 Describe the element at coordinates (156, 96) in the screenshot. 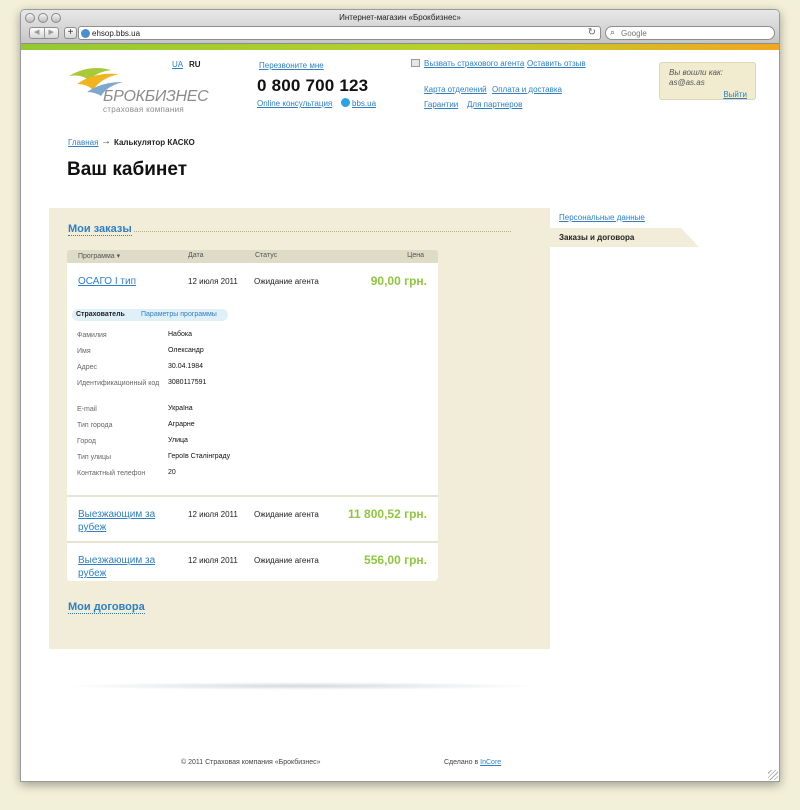

I see `logo-name: БРОКБИЗНЕС` at that location.